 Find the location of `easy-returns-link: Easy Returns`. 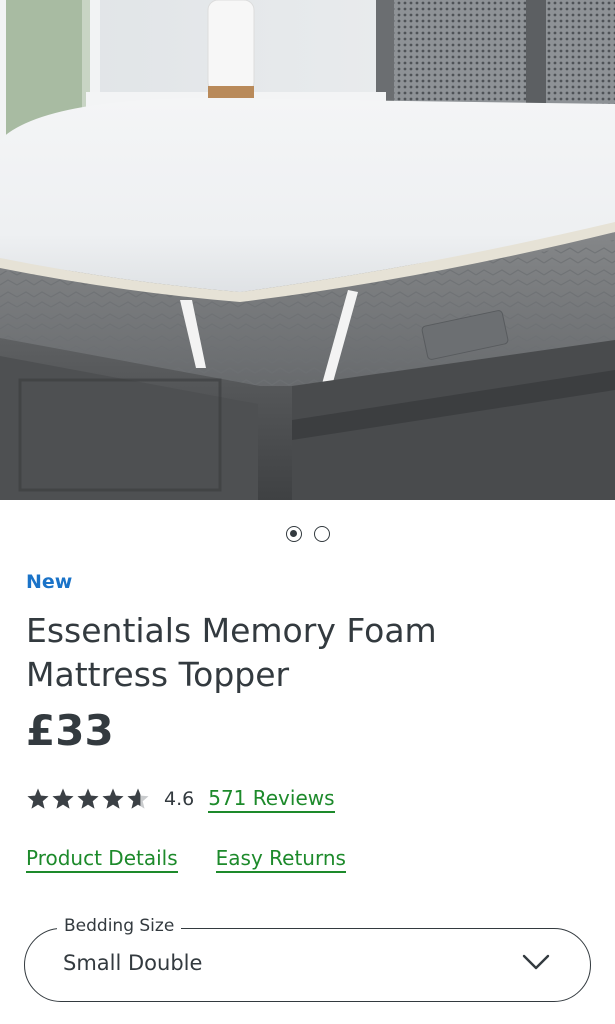

easy-returns-link: Easy Returns is located at coordinates (280, 859).